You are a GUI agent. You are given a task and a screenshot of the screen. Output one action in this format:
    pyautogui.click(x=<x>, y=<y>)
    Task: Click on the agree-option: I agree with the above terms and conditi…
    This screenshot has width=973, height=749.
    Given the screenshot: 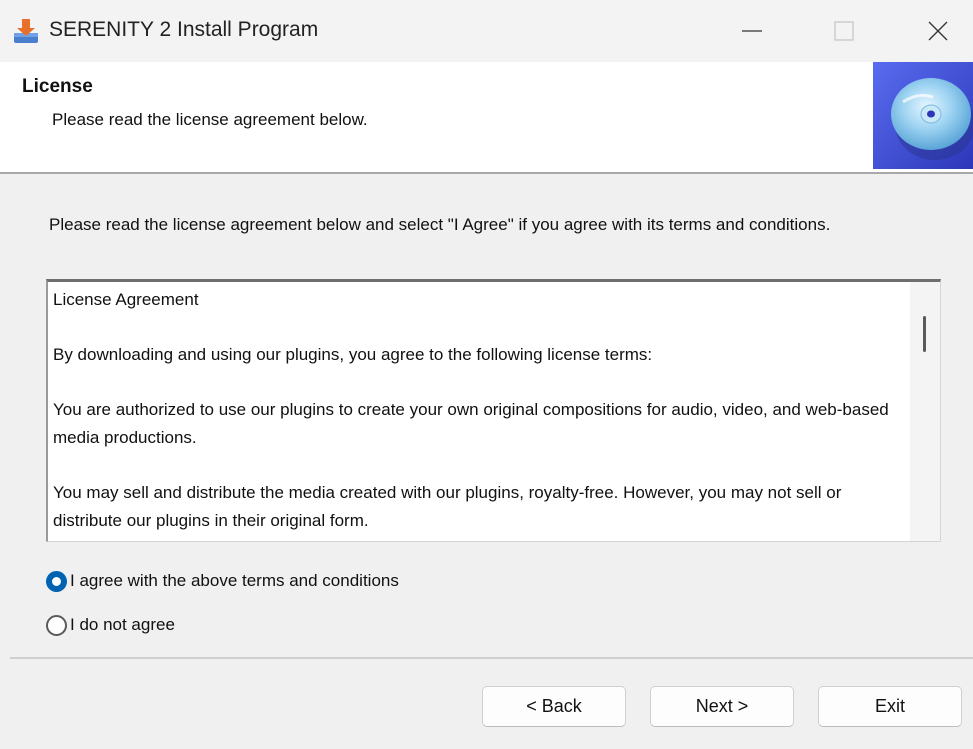 What is the action you would take?
    pyautogui.click(x=222, y=581)
    